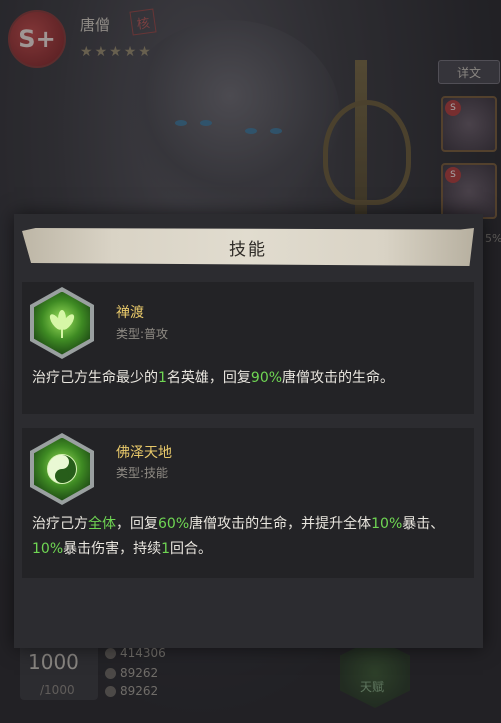  Describe the element at coordinates (280, 524) in the screenshot. I see `description-text: 唐僧攻击的生命，并提升全体` at that location.